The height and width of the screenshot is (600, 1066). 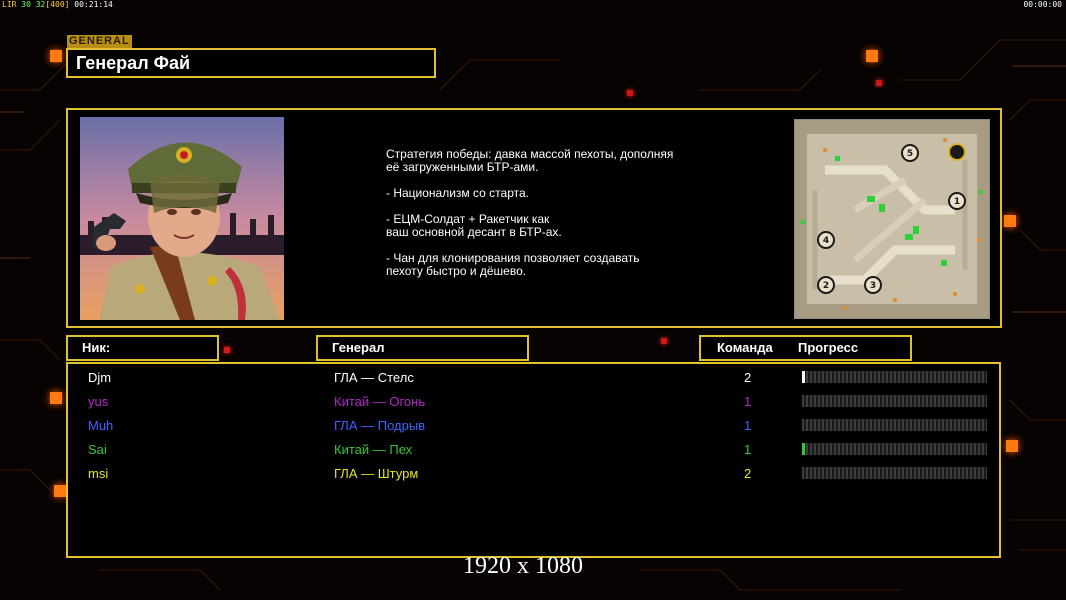 What do you see at coordinates (422, 348) in the screenshot?
I see `header-general: Генерал` at bounding box center [422, 348].